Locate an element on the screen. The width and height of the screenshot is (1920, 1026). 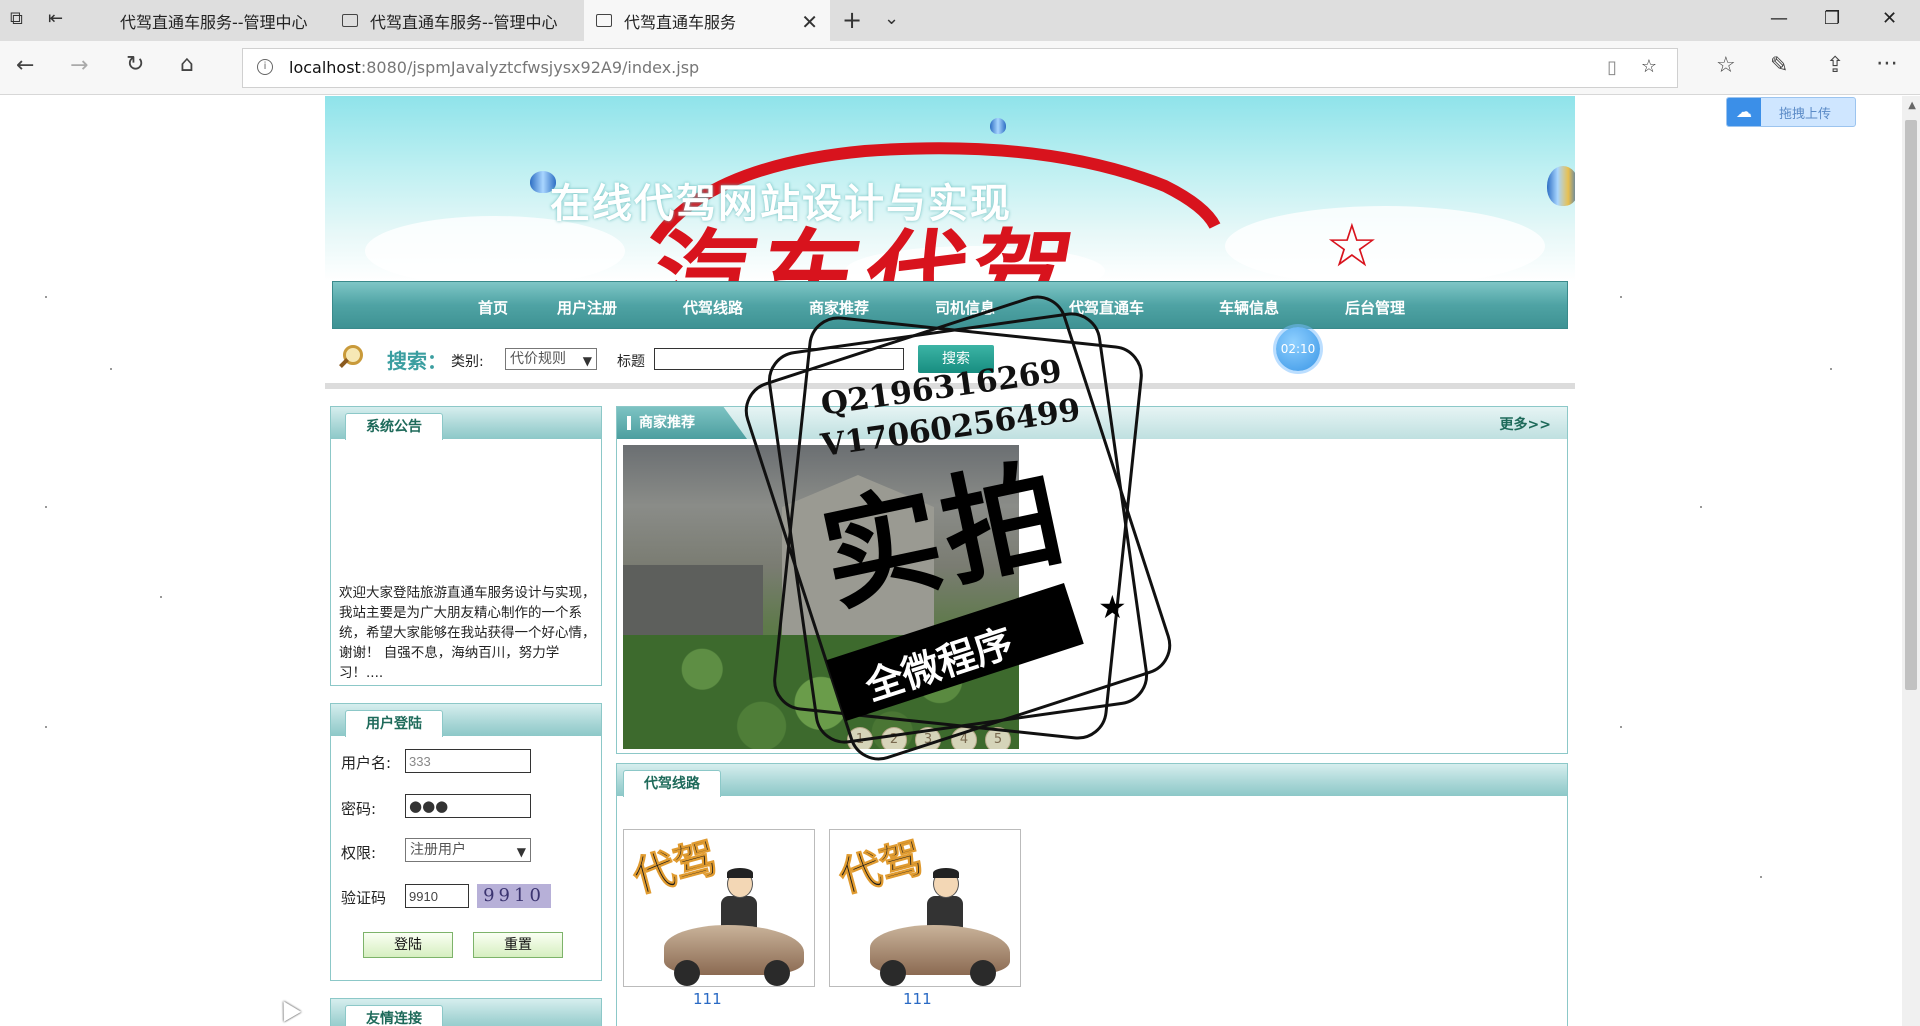
timer-badge: 02:10 is located at coordinates (1298, 349).